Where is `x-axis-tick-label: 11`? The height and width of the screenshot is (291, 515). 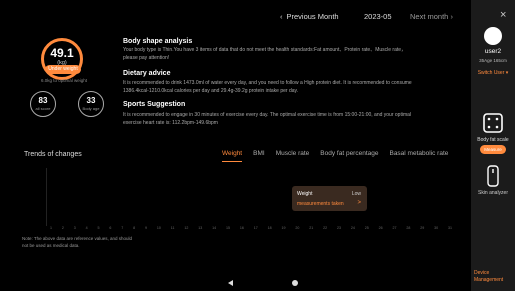
x-axis-tick-label: 11 is located at coordinates (172, 228).